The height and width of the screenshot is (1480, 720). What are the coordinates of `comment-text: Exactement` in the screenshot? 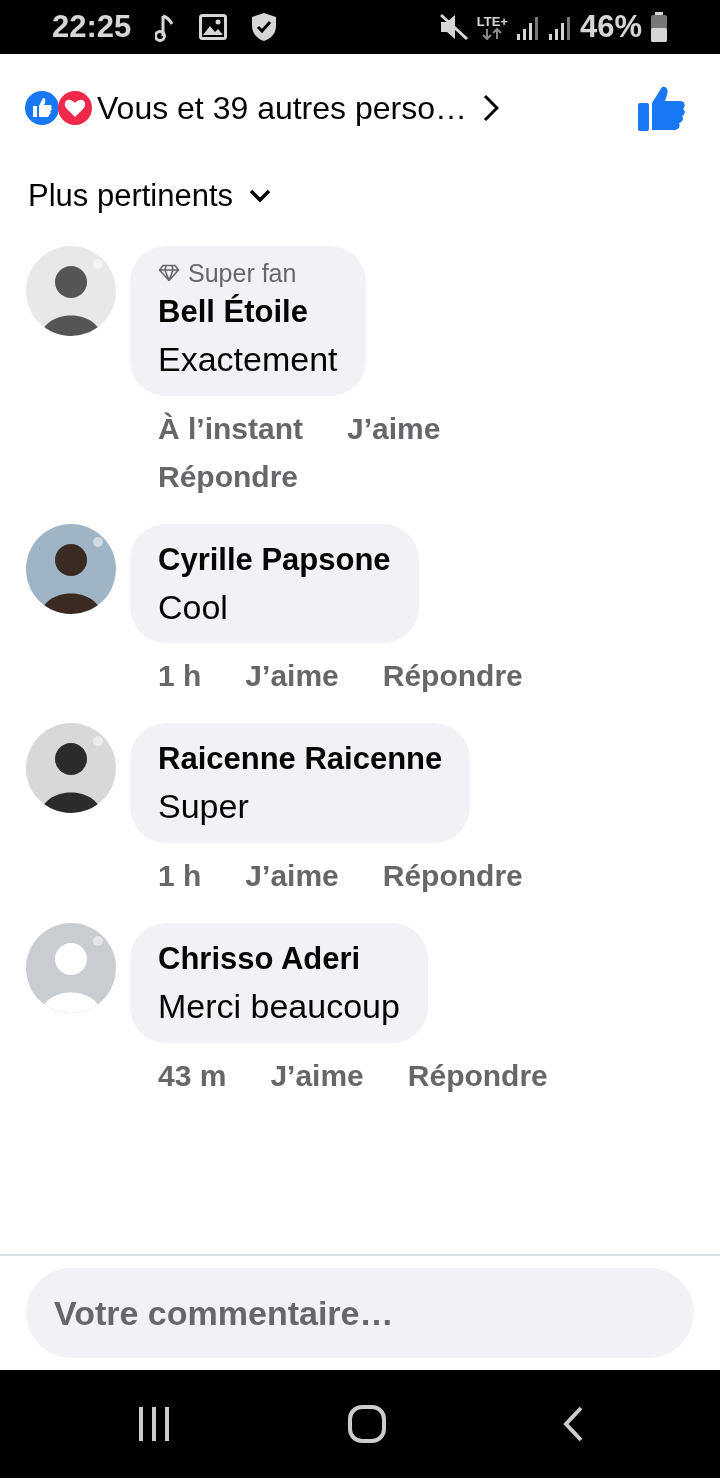 It's located at (248, 360).